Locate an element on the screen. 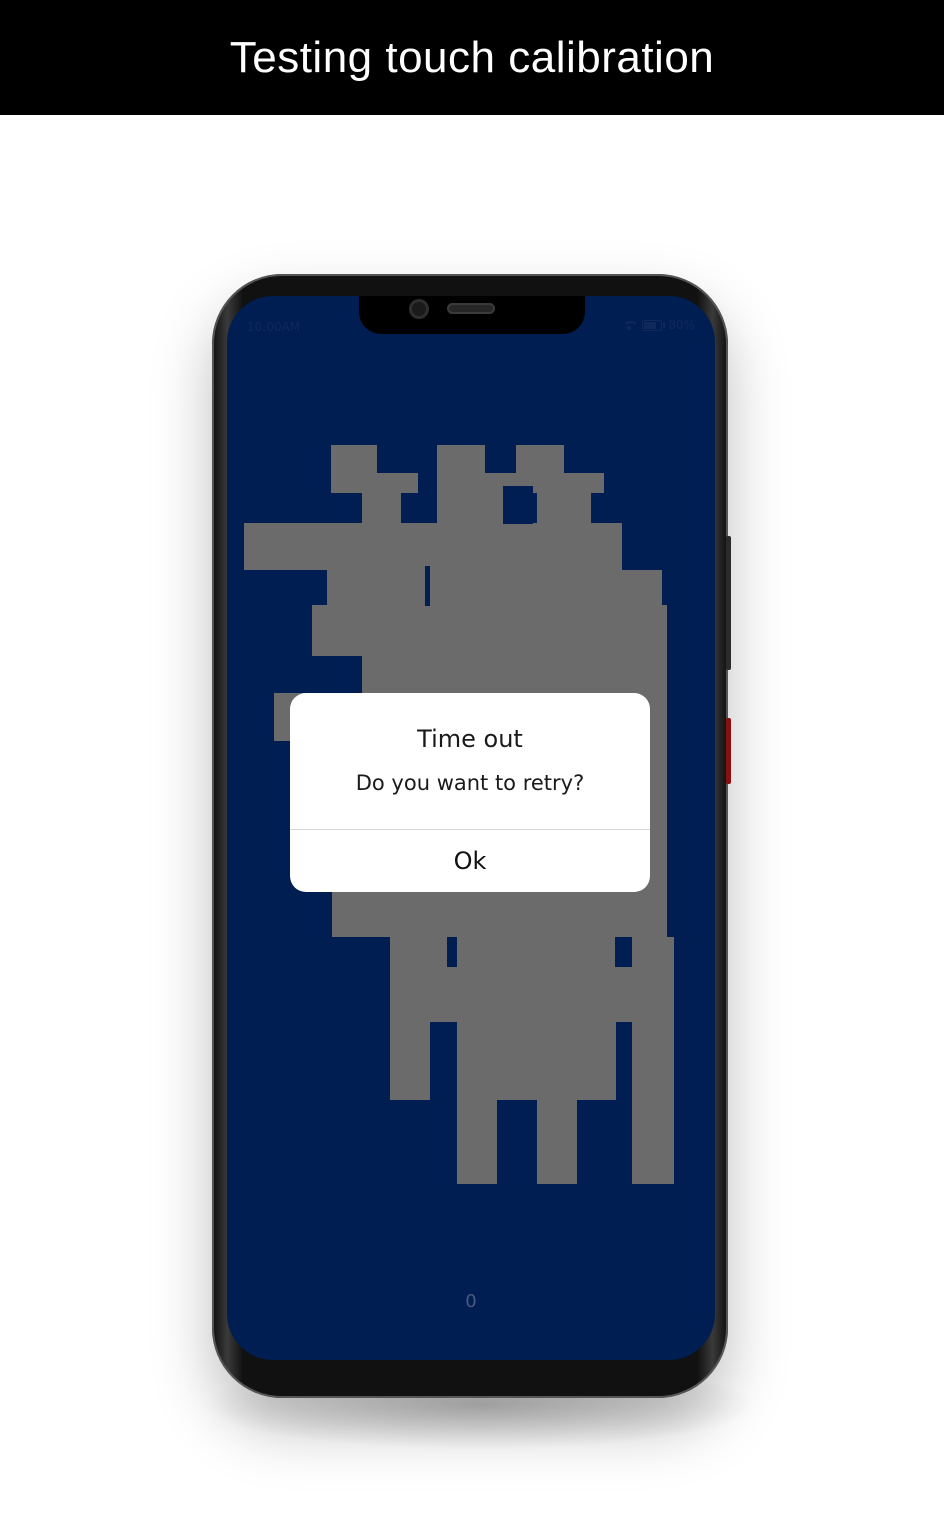  dialog-title: Time out is located at coordinates (470, 739).